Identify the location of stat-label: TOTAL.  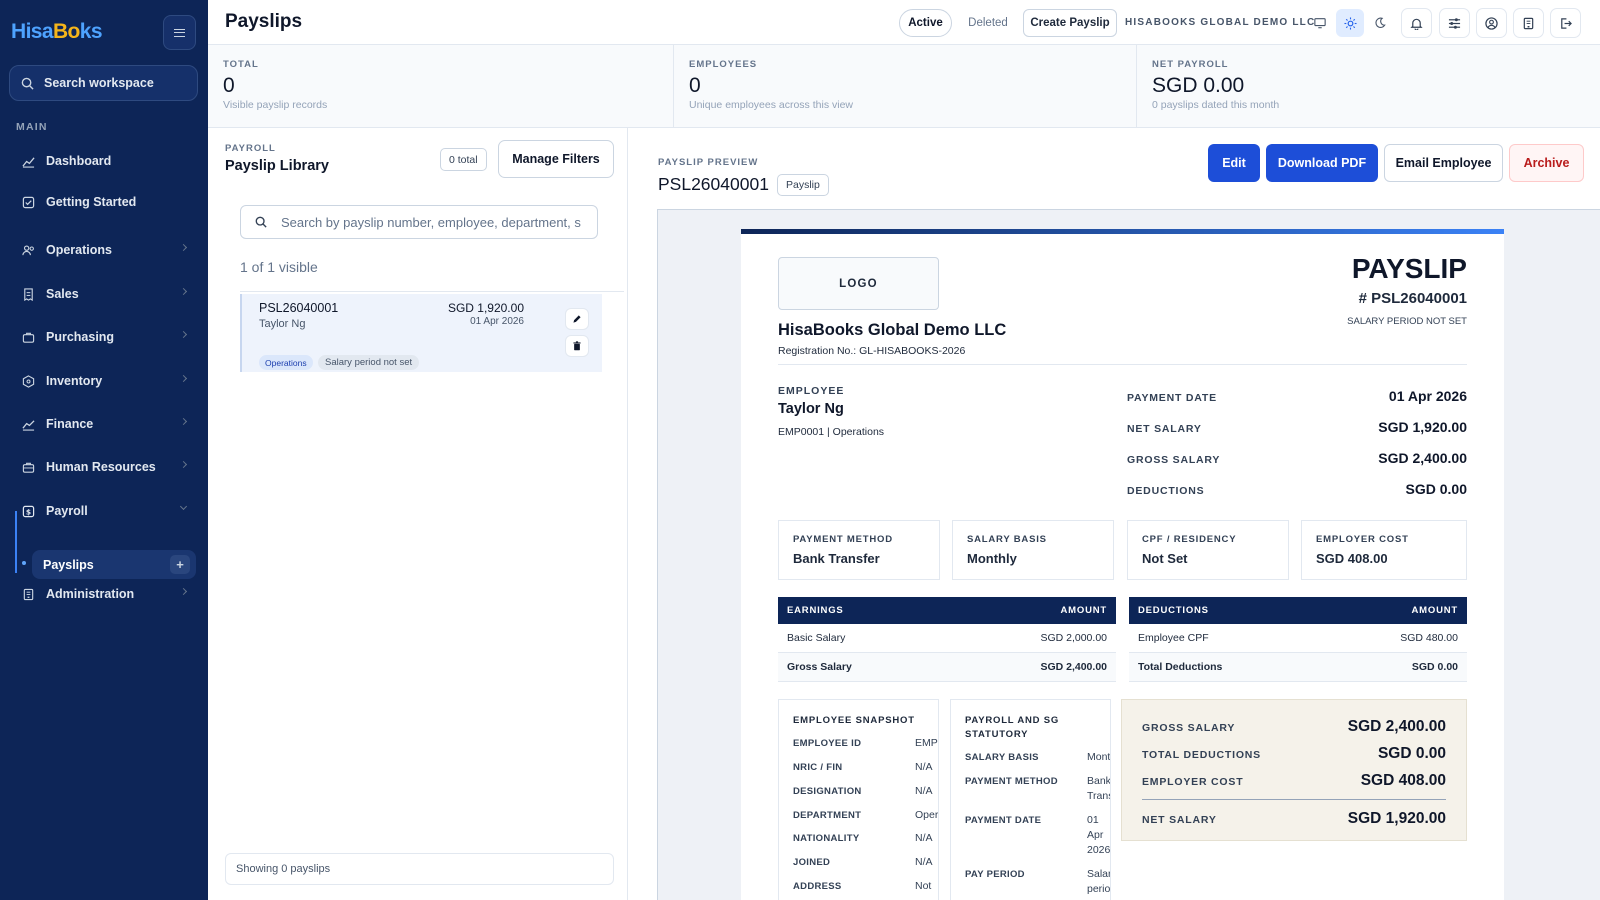
(241, 64).